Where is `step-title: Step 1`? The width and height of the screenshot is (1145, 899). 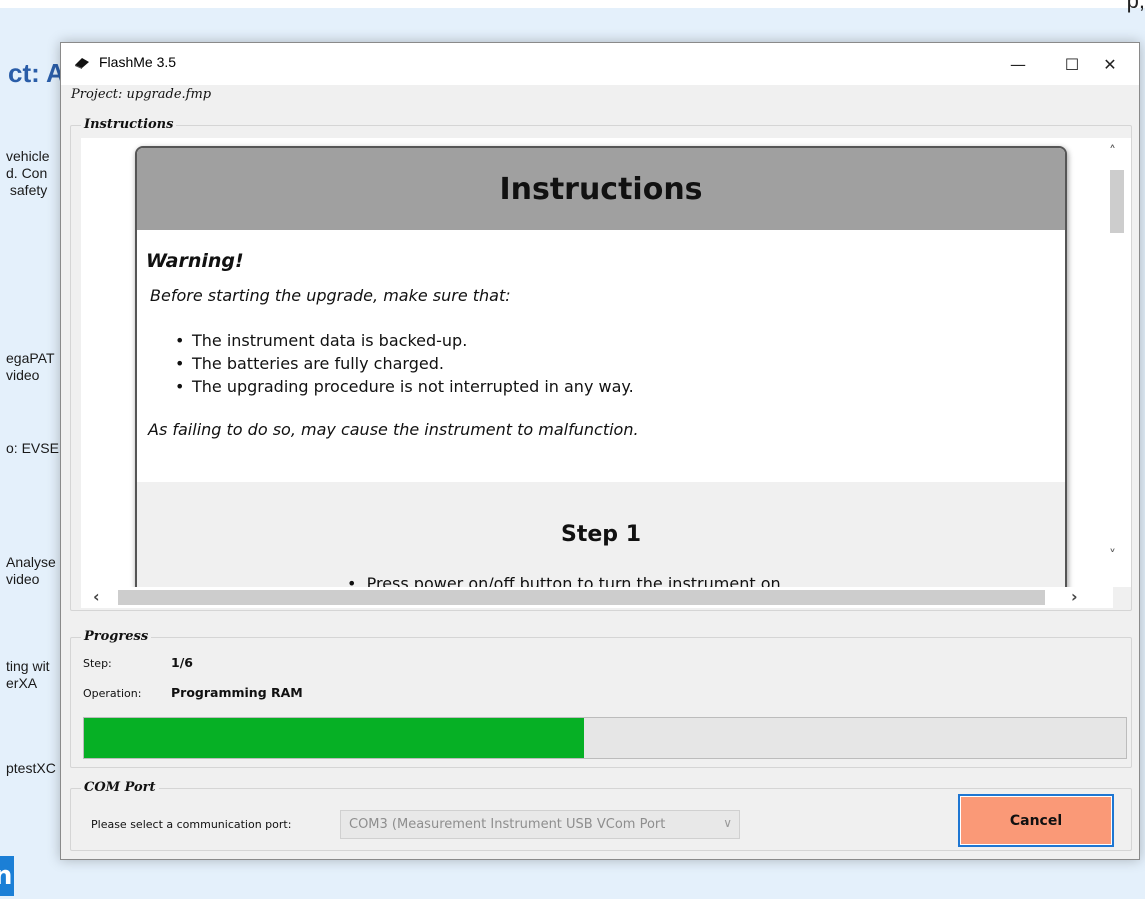 step-title: Step 1 is located at coordinates (601, 534).